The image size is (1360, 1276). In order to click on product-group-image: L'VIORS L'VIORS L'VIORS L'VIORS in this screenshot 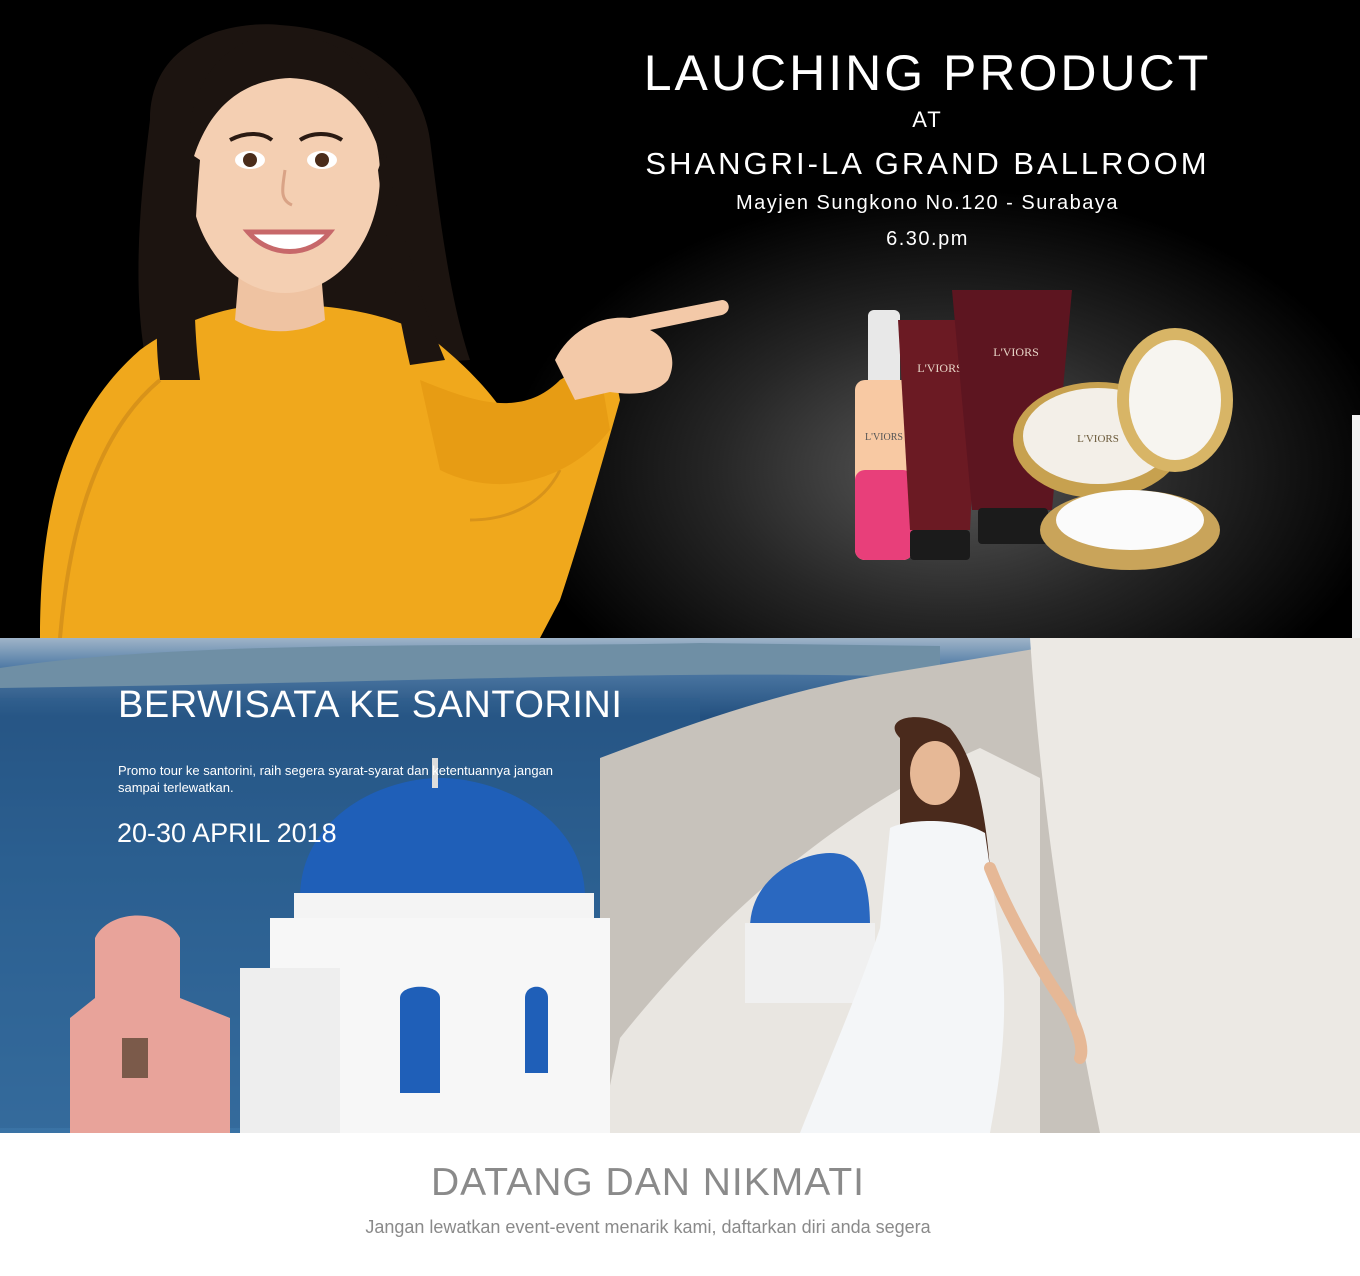, I will do `click(1044, 430)`.